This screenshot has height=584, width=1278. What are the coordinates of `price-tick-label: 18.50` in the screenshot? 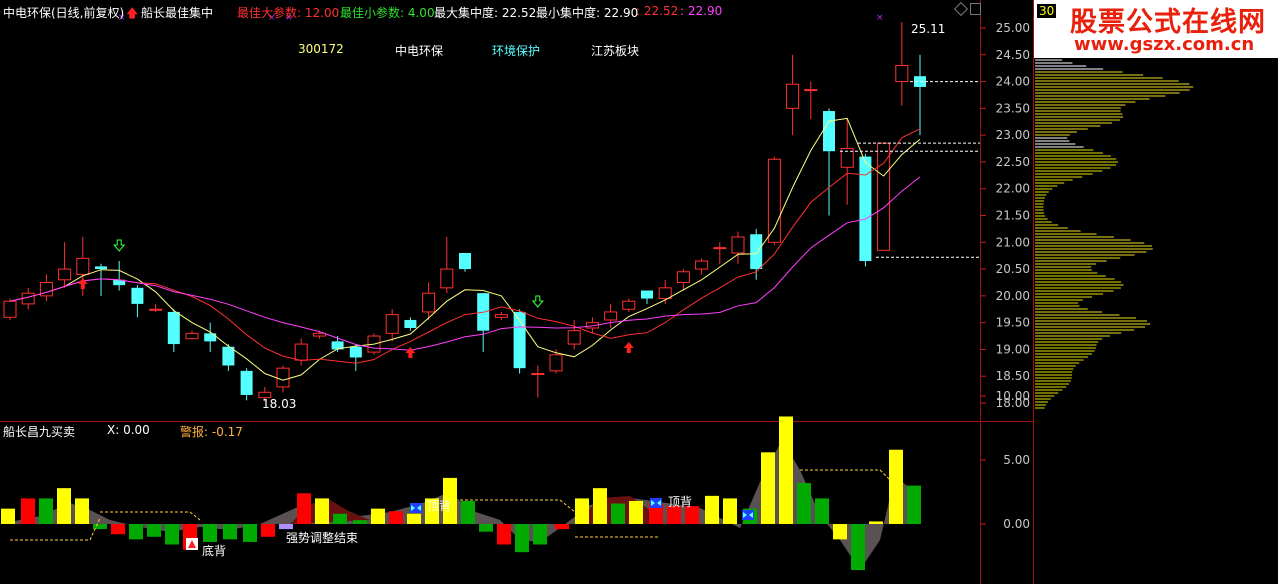 It's located at (1013, 376).